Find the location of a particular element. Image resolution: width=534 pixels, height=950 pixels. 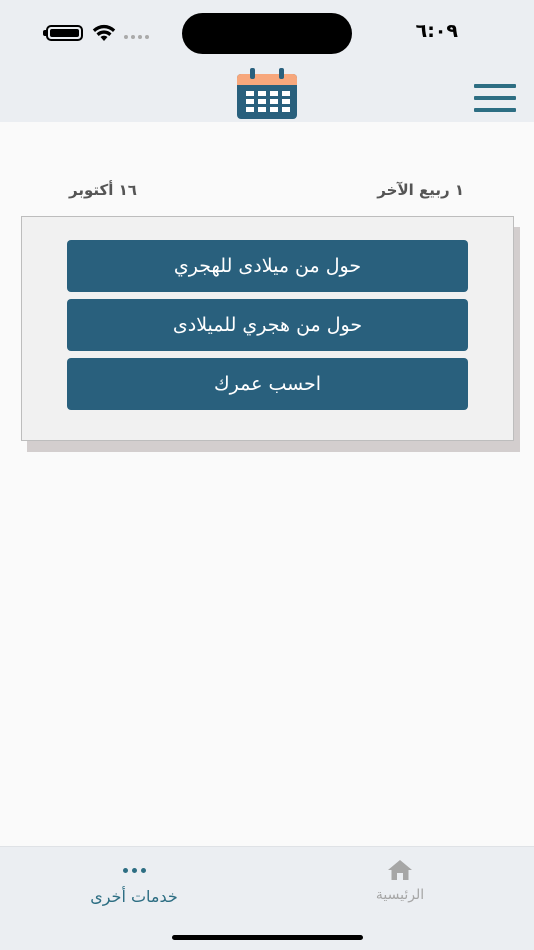

calendar-icon is located at coordinates (267, 93).